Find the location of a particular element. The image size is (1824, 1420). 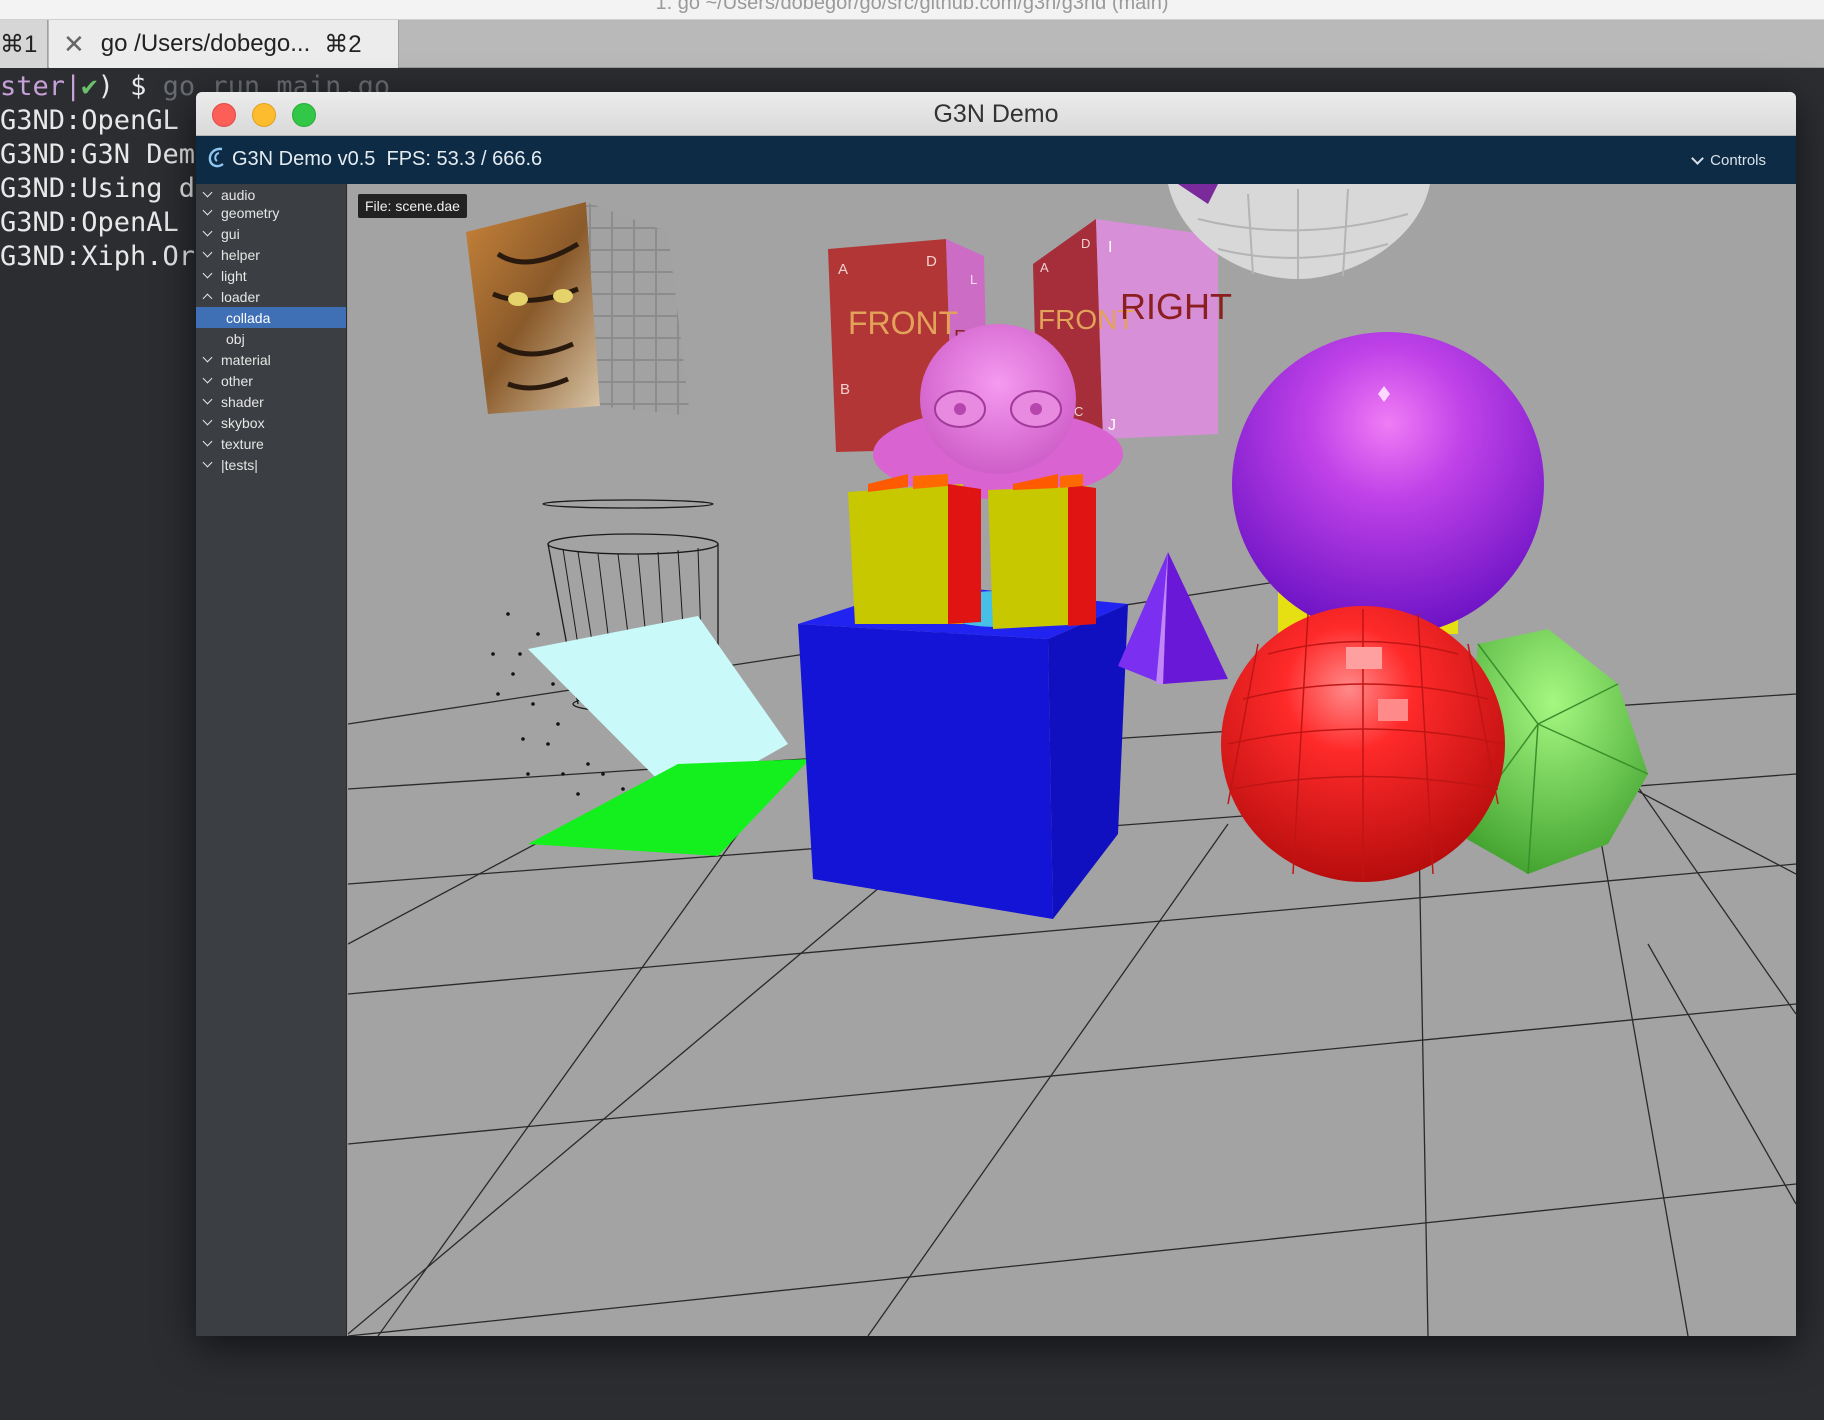

tree-item-label: gui is located at coordinates (230, 233).